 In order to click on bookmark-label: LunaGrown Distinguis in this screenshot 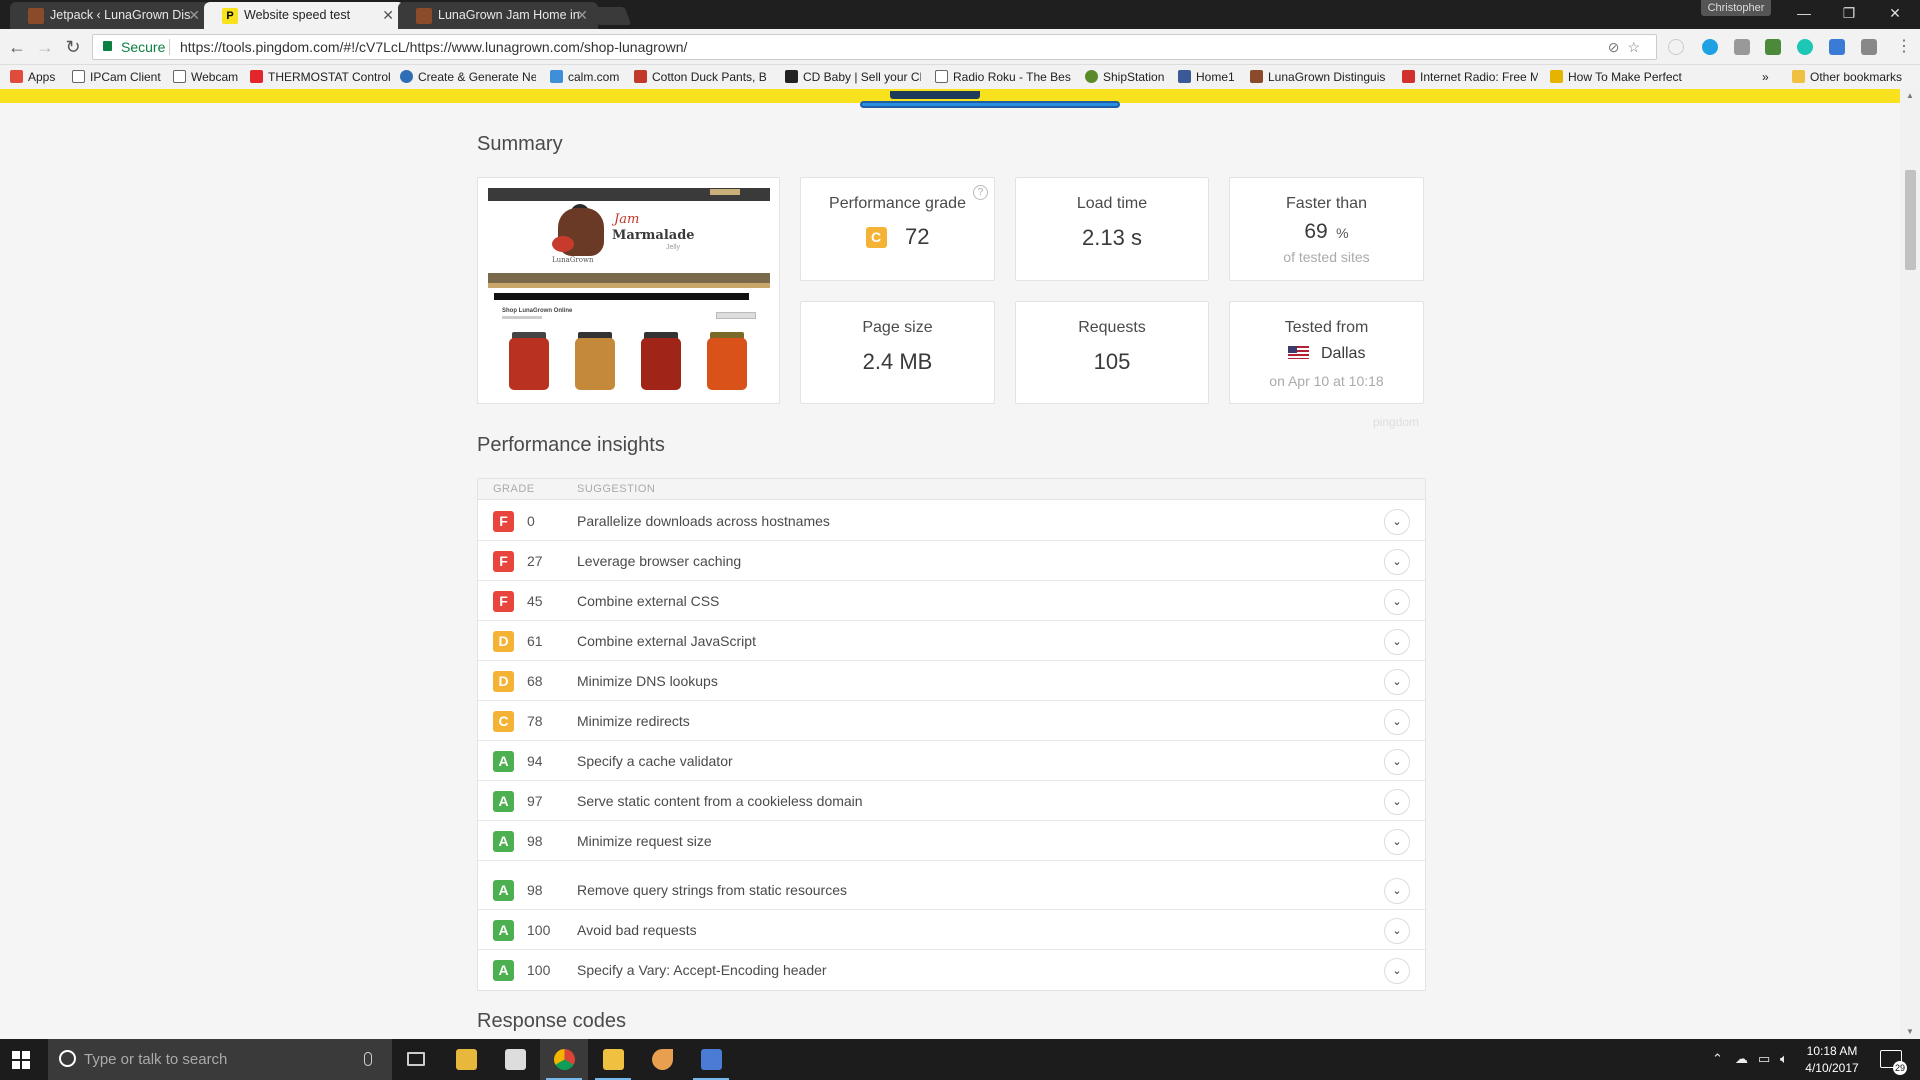, I will do `click(1327, 77)`.